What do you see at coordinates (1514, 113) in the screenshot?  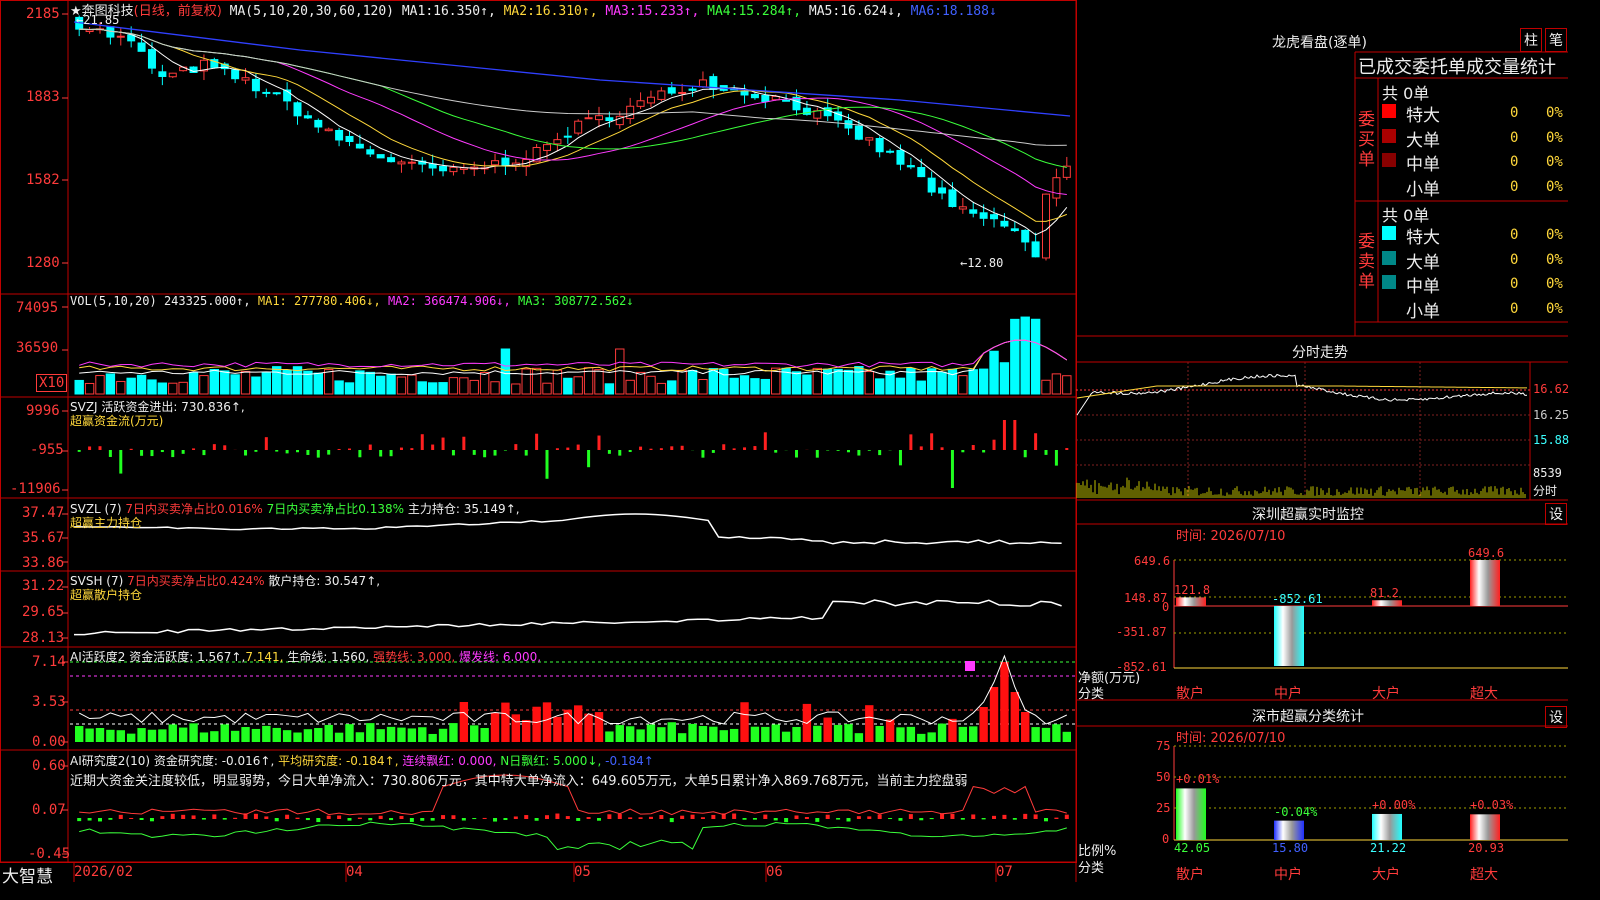 I see `buy-row-0-count: 0` at bounding box center [1514, 113].